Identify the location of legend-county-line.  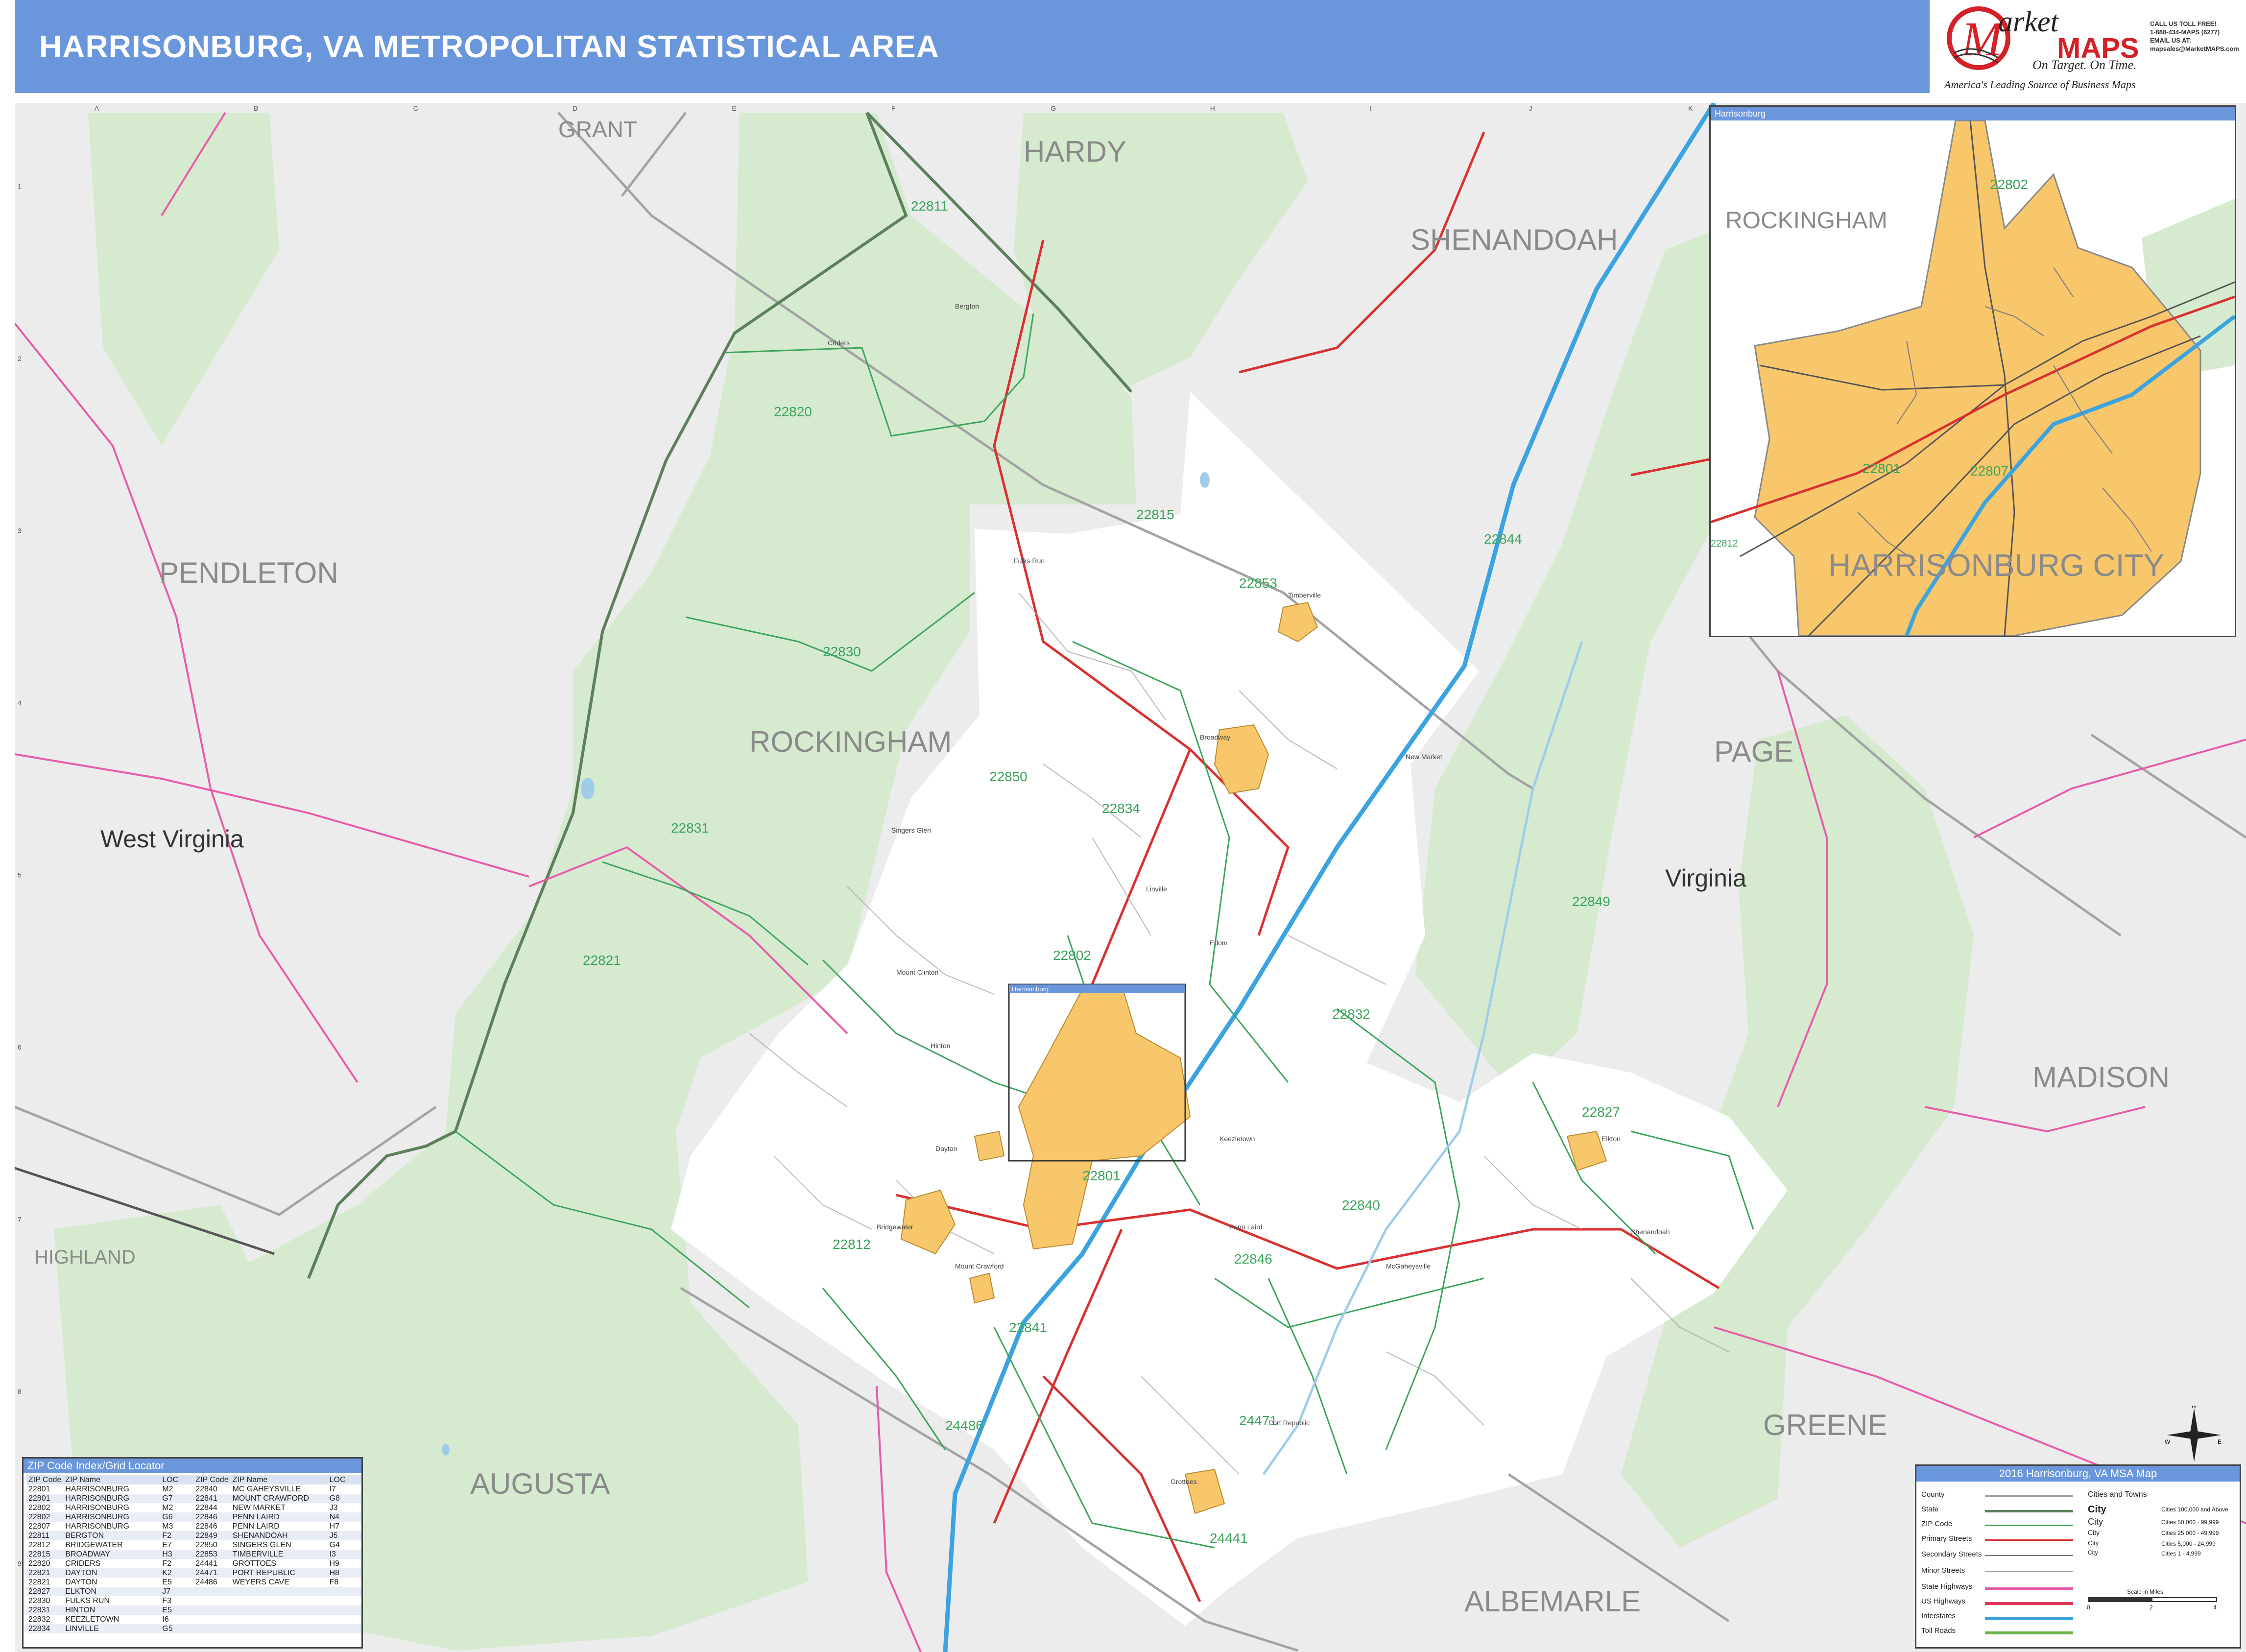
(2029, 1496).